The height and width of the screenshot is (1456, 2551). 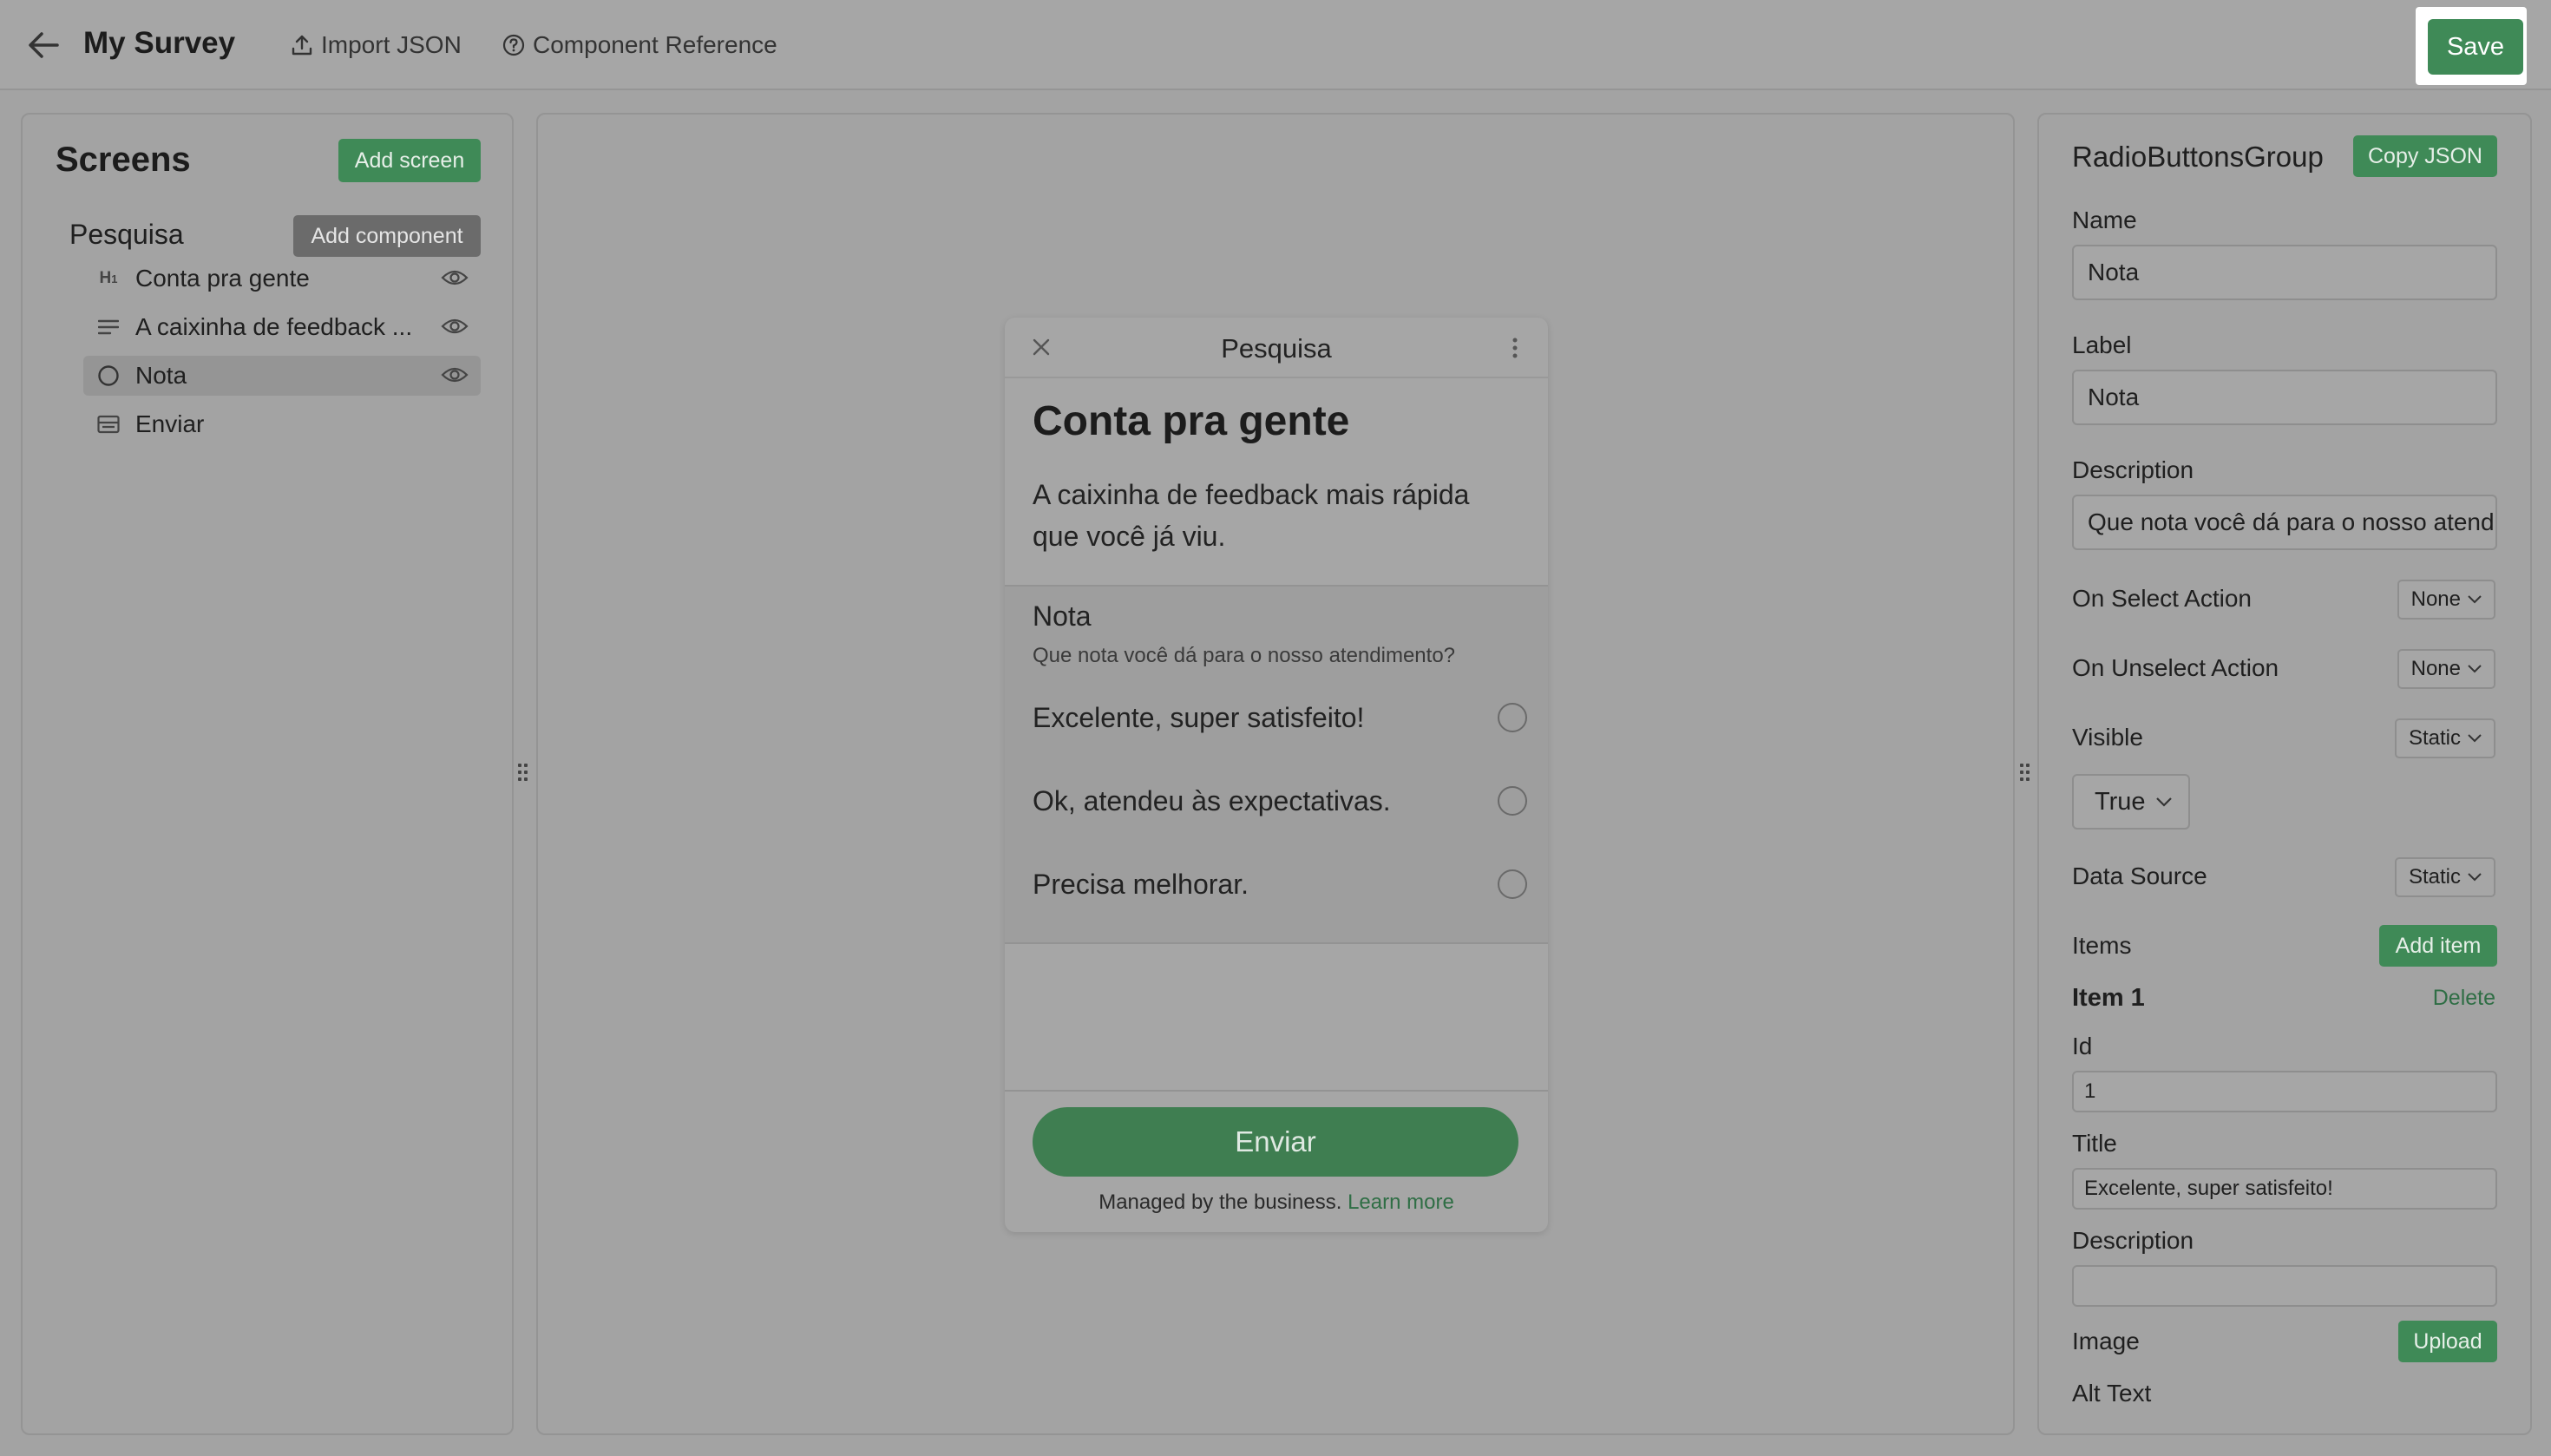 I want to click on copy-json-button: Copy JSON, so click(x=2425, y=156).